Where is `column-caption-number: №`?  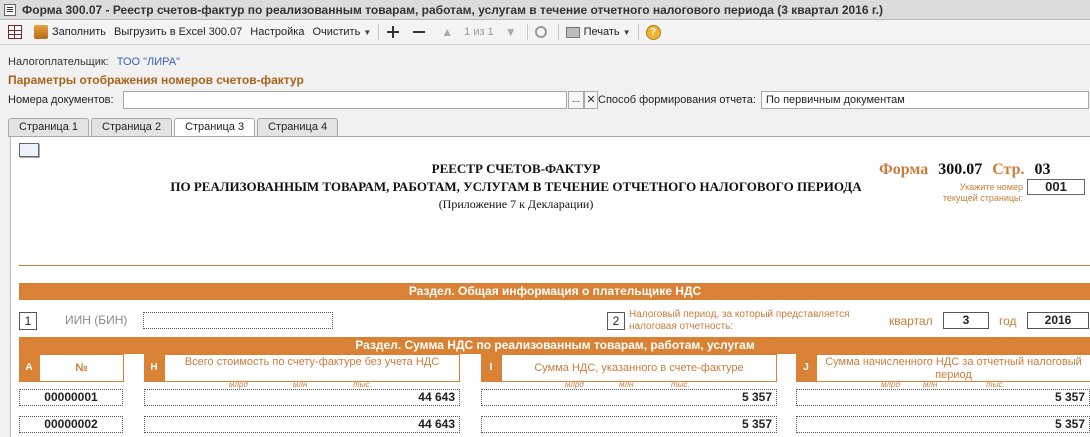
column-caption-number: № is located at coordinates (81, 368).